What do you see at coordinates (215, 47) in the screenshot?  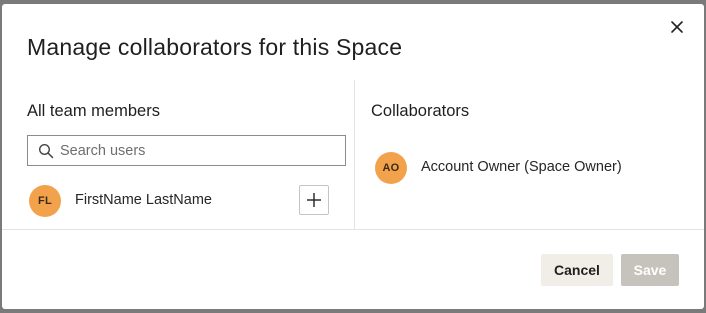 I see `dialog-title: Manage collaborators for this Space` at bounding box center [215, 47].